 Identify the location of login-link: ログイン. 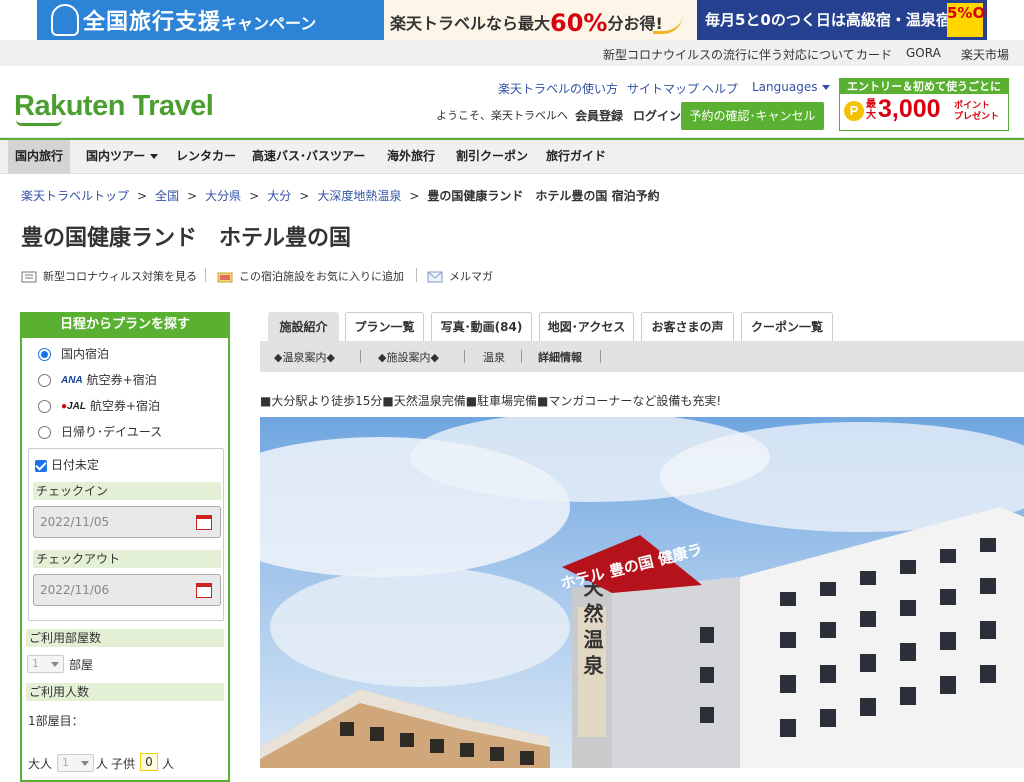
(657, 115).